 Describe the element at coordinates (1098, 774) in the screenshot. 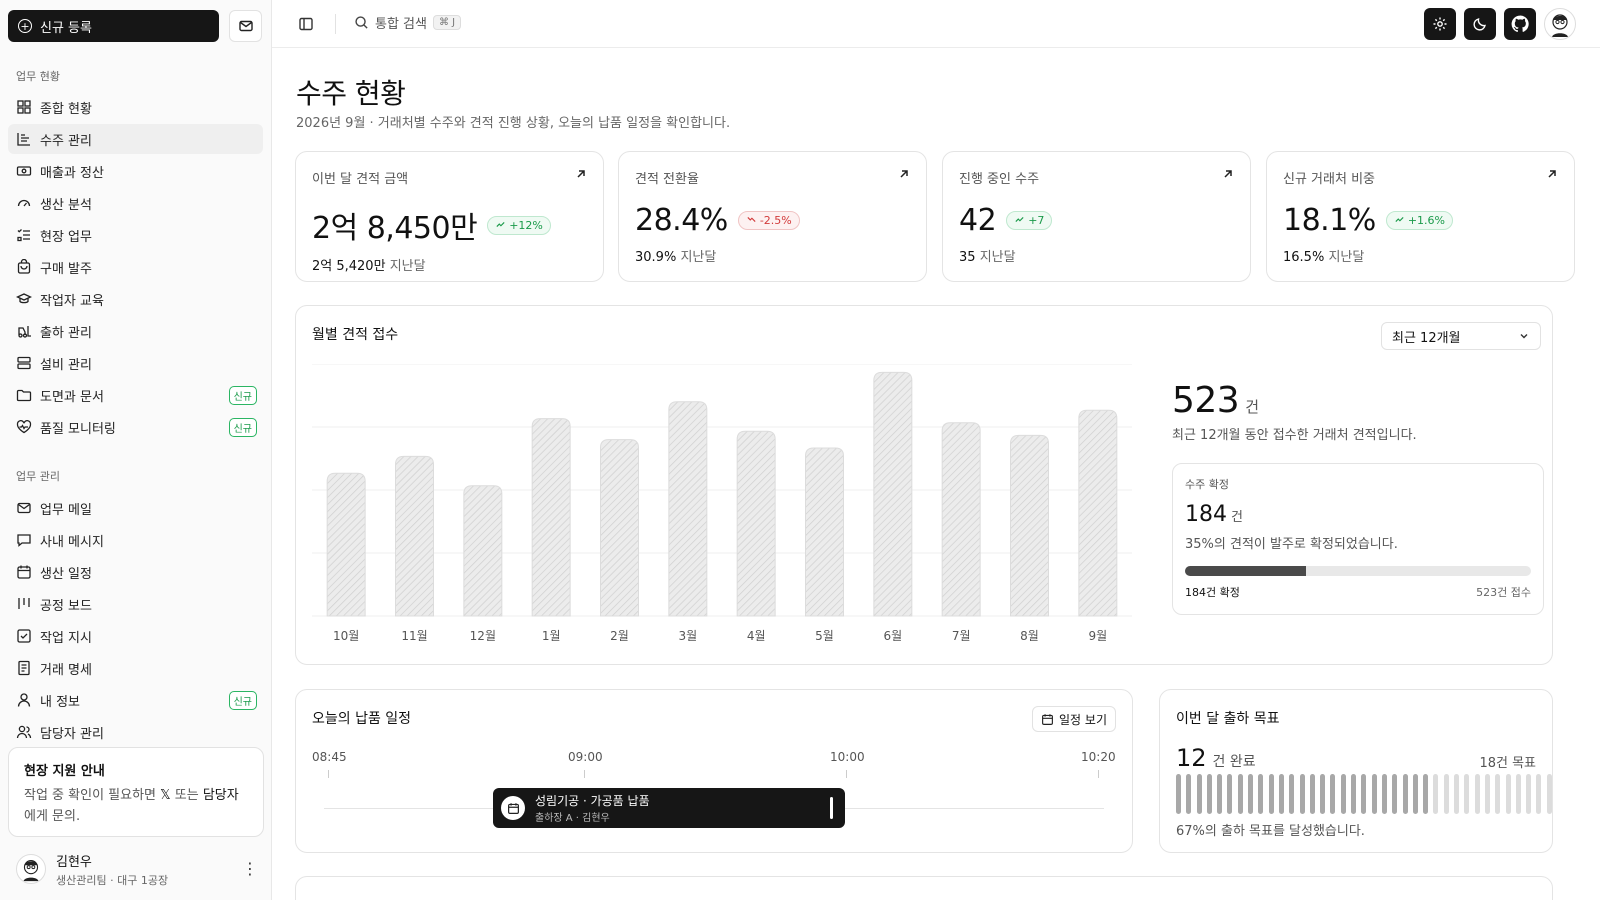

I see `timeline-tick` at that location.